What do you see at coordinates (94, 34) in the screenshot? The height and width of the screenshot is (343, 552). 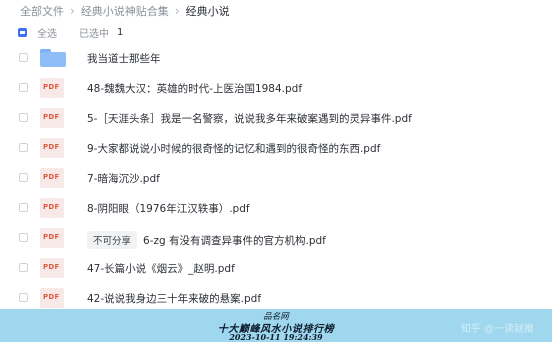 I see `selected-label: 已选中` at bounding box center [94, 34].